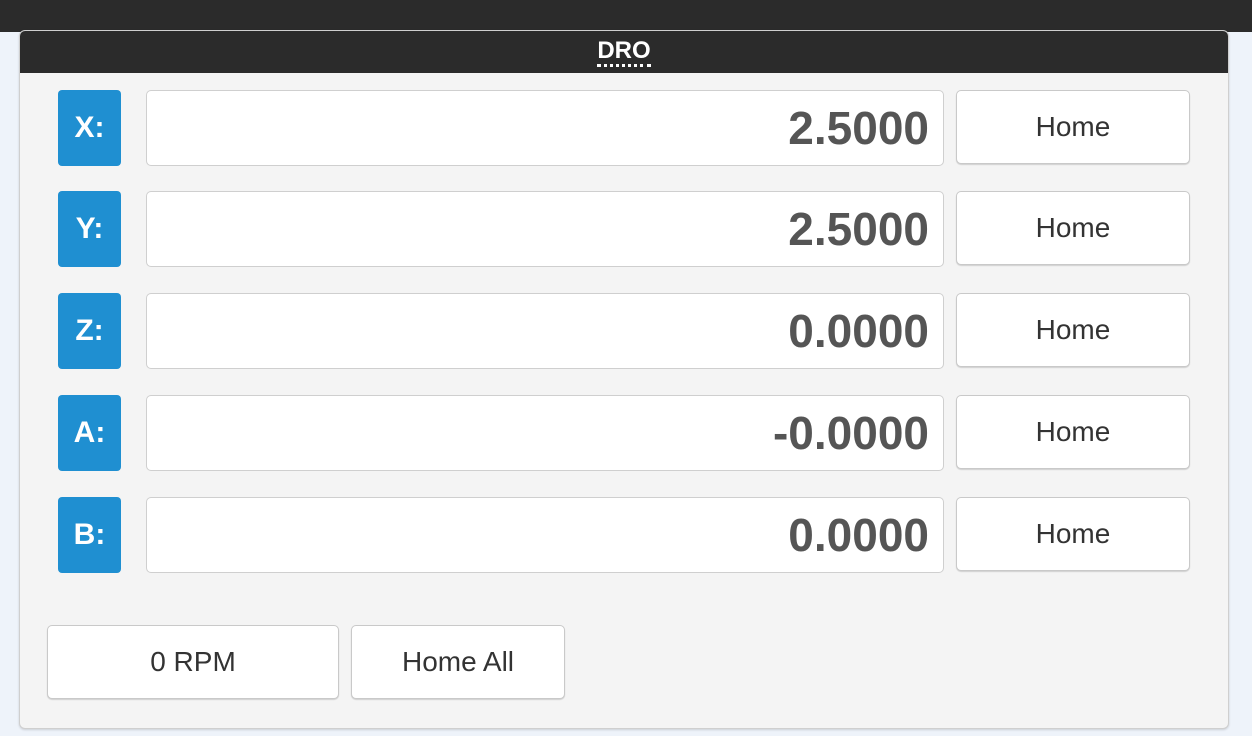  Describe the element at coordinates (545, 433) in the screenshot. I see `axis-value-a: -0.0000` at that location.